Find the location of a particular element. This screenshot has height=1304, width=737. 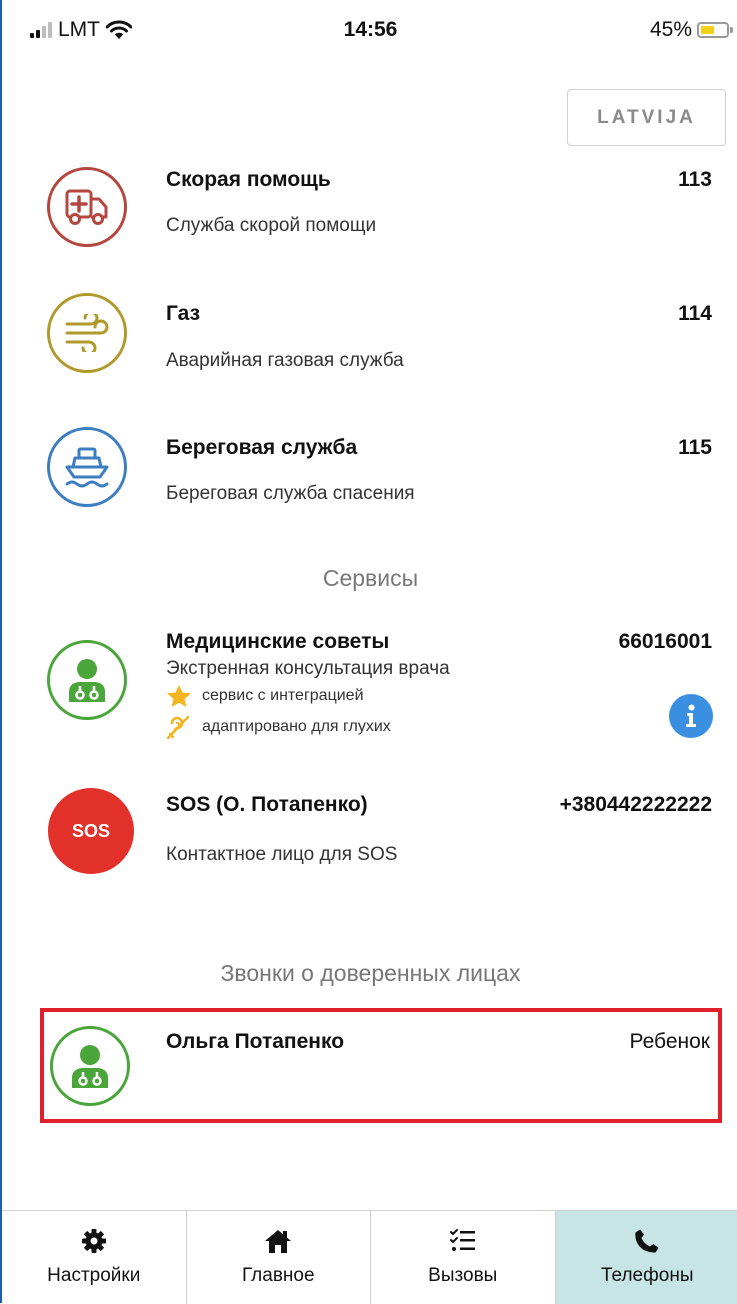

status-right: 45% is located at coordinates (689, 30).